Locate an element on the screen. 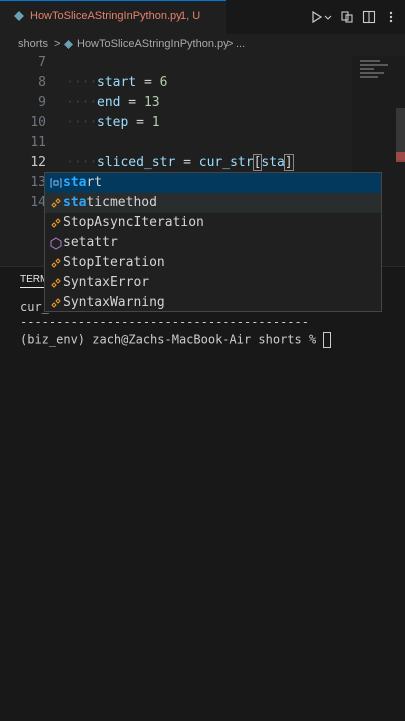 This screenshot has height=721, width=405. breadcrumb-folder: shorts is located at coordinates (33, 44).